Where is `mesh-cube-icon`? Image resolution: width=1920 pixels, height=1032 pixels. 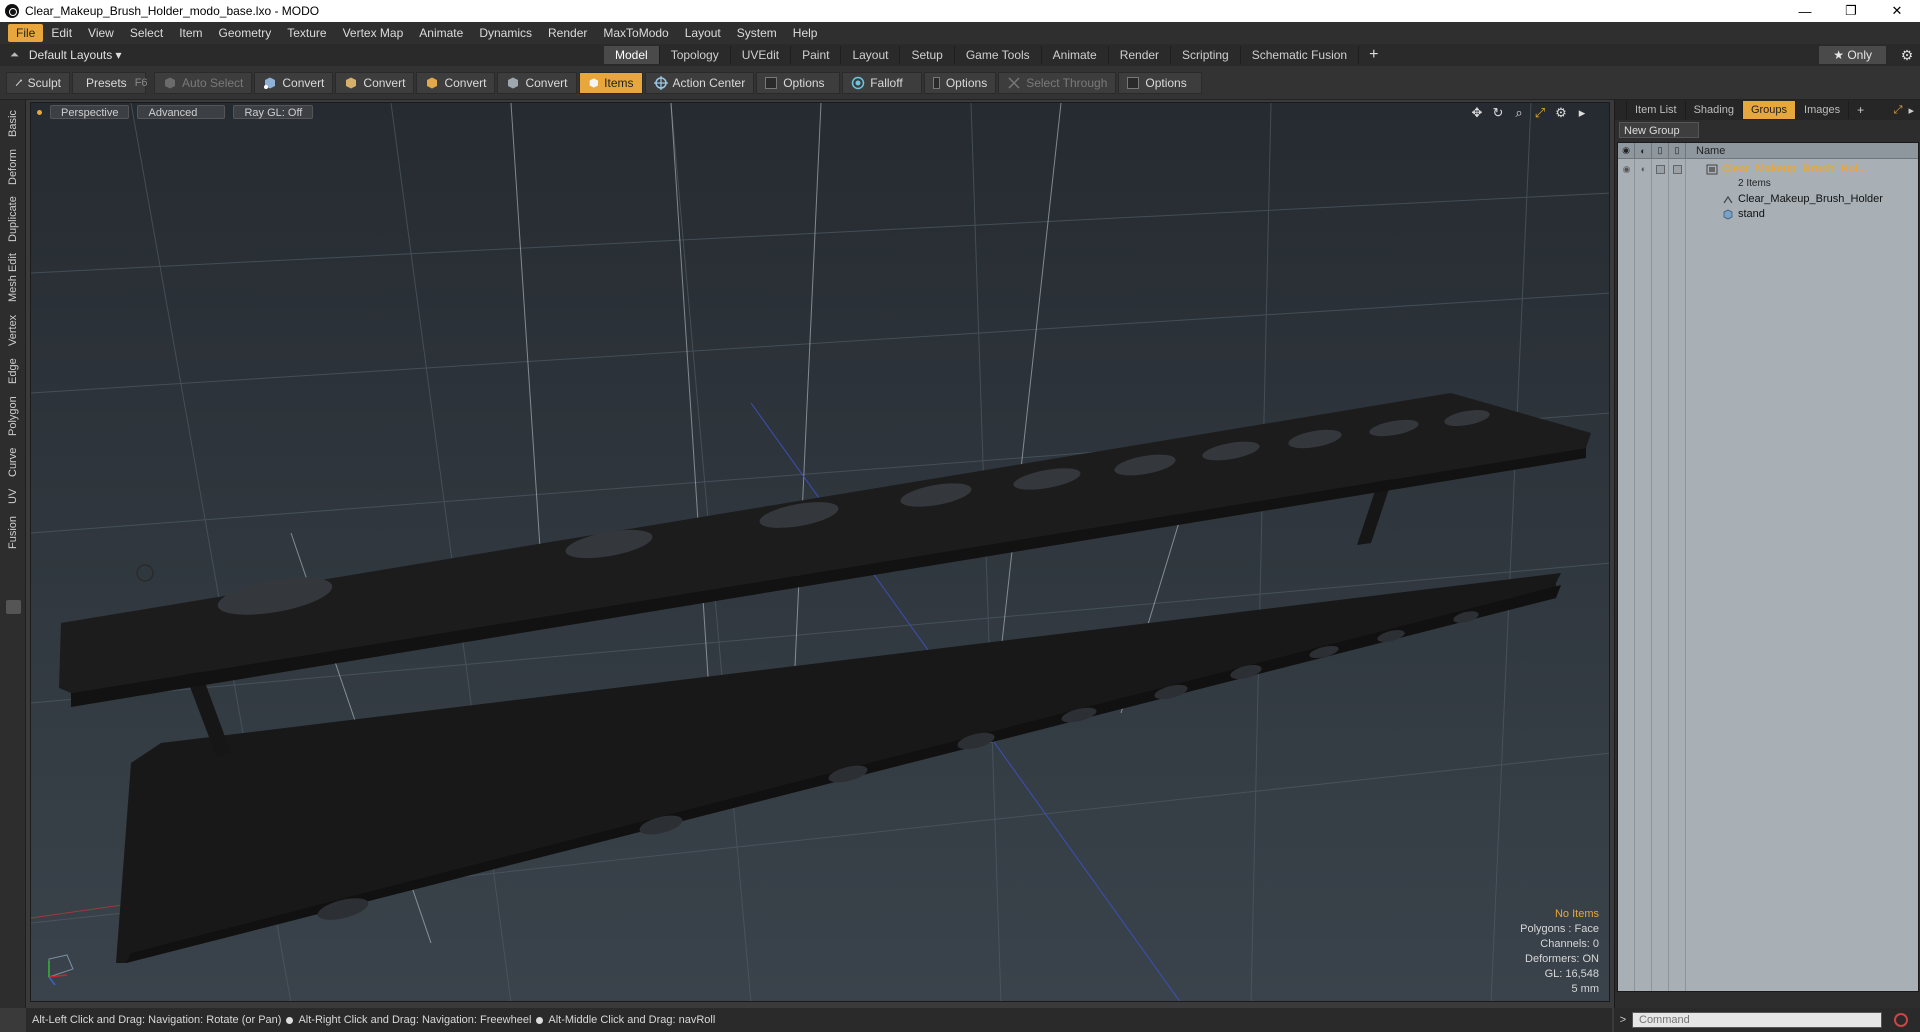 mesh-cube-icon is located at coordinates (1728, 214).